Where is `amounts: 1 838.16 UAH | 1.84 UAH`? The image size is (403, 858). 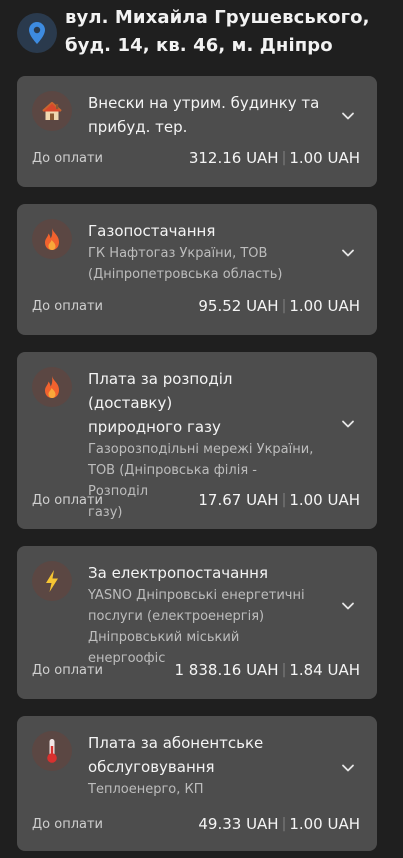
amounts: 1 838.16 UAH | 1.84 UAH is located at coordinates (268, 670).